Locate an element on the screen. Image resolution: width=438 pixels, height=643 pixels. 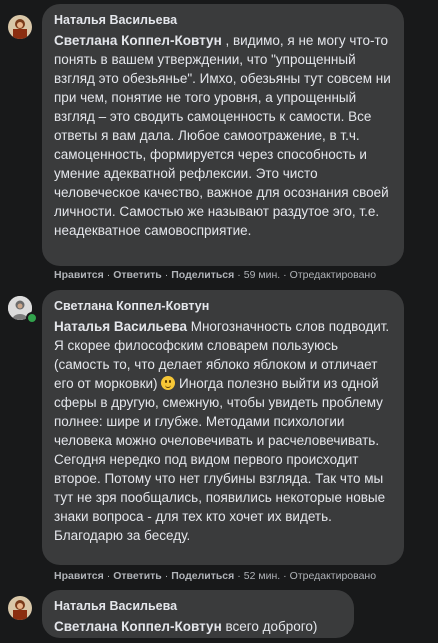
comment-author: Светлана Коппел-Ковтун is located at coordinates (223, 306).